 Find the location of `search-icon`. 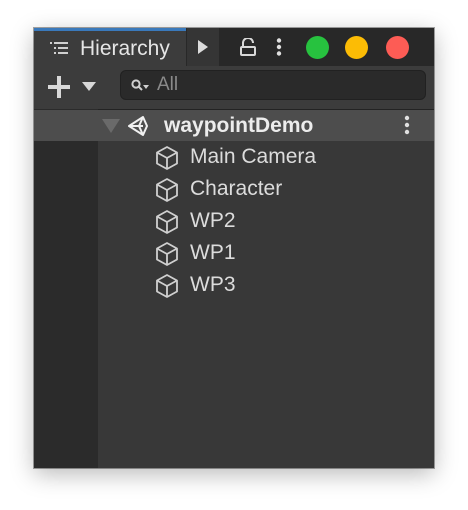

search-icon is located at coordinates (140, 85).